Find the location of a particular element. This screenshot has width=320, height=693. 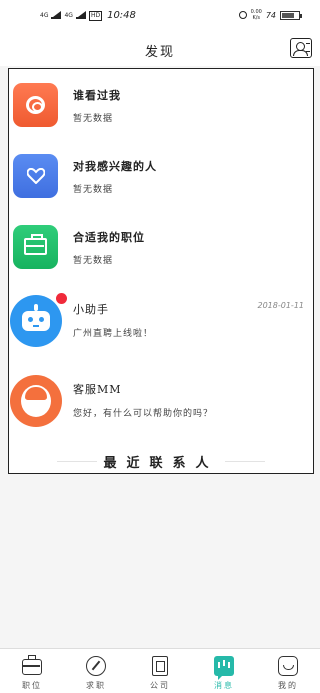

service-avatar is located at coordinates (36, 401).